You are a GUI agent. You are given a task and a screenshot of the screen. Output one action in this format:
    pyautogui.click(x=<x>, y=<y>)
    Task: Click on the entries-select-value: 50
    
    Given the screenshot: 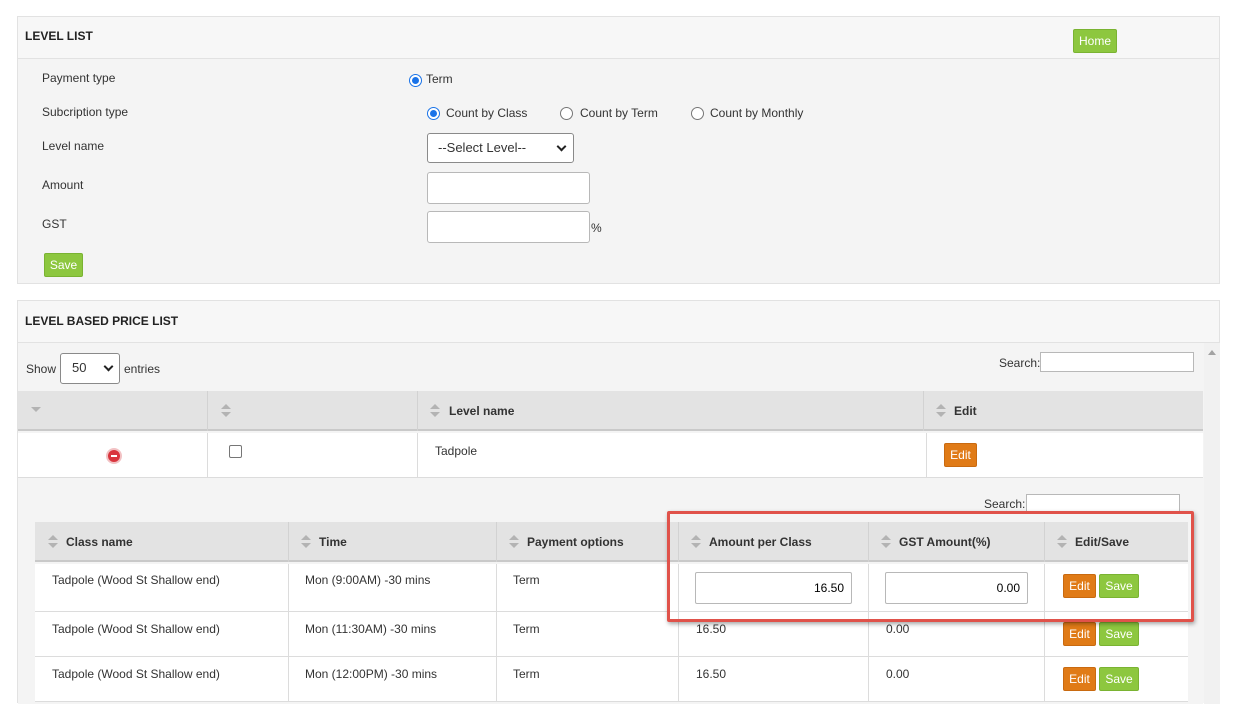 What is the action you would take?
    pyautogui.click(x=79, y=367)
    